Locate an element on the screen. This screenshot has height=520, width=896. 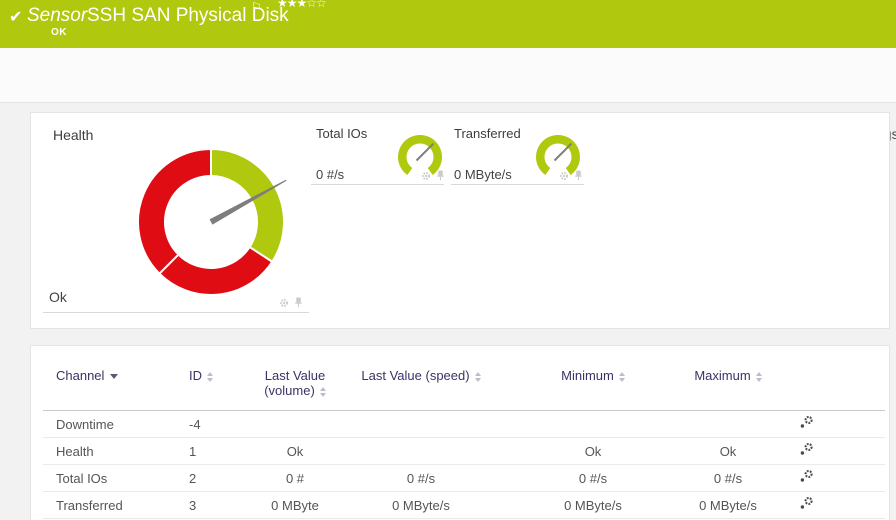
priority-stars: ★★★☆☆ is located at coordinates (302, 5).